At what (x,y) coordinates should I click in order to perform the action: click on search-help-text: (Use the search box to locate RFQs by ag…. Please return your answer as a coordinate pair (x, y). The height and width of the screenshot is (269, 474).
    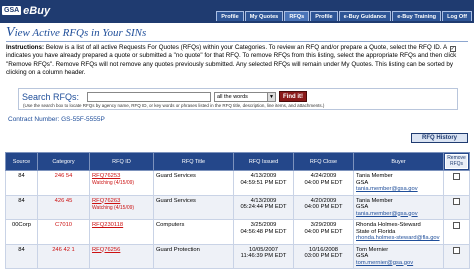
    Looking at the image, I should click on (174, 105).